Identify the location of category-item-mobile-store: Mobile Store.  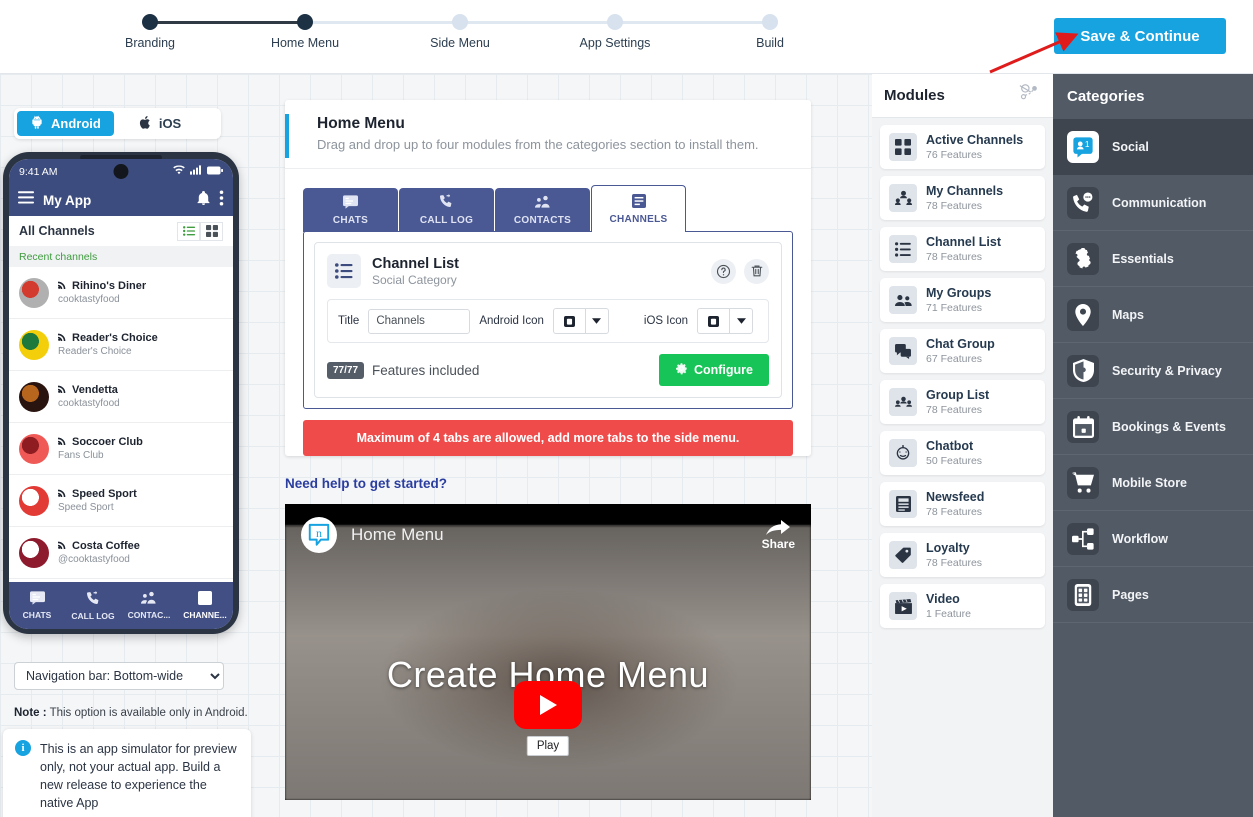
(1153, 483).